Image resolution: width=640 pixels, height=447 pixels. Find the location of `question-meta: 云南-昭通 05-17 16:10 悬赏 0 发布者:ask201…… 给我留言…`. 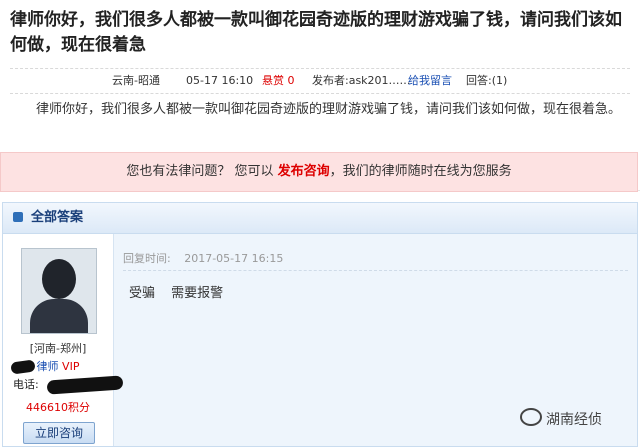

question-meta: 云南-昭通 05-17 16:10 悬赏 0 发布者:ask201…… 给我留言… is located at coordinates (320, 81).